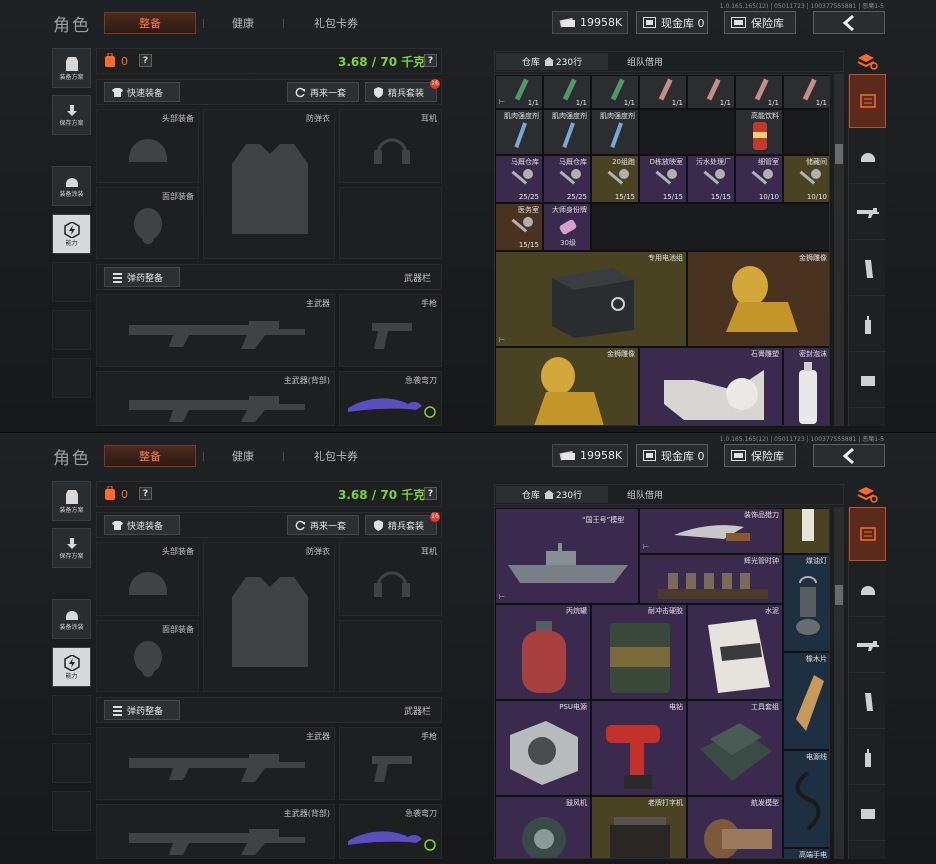  I want to click on tab-warehouse: 仓库 230行, so click(552, 494).